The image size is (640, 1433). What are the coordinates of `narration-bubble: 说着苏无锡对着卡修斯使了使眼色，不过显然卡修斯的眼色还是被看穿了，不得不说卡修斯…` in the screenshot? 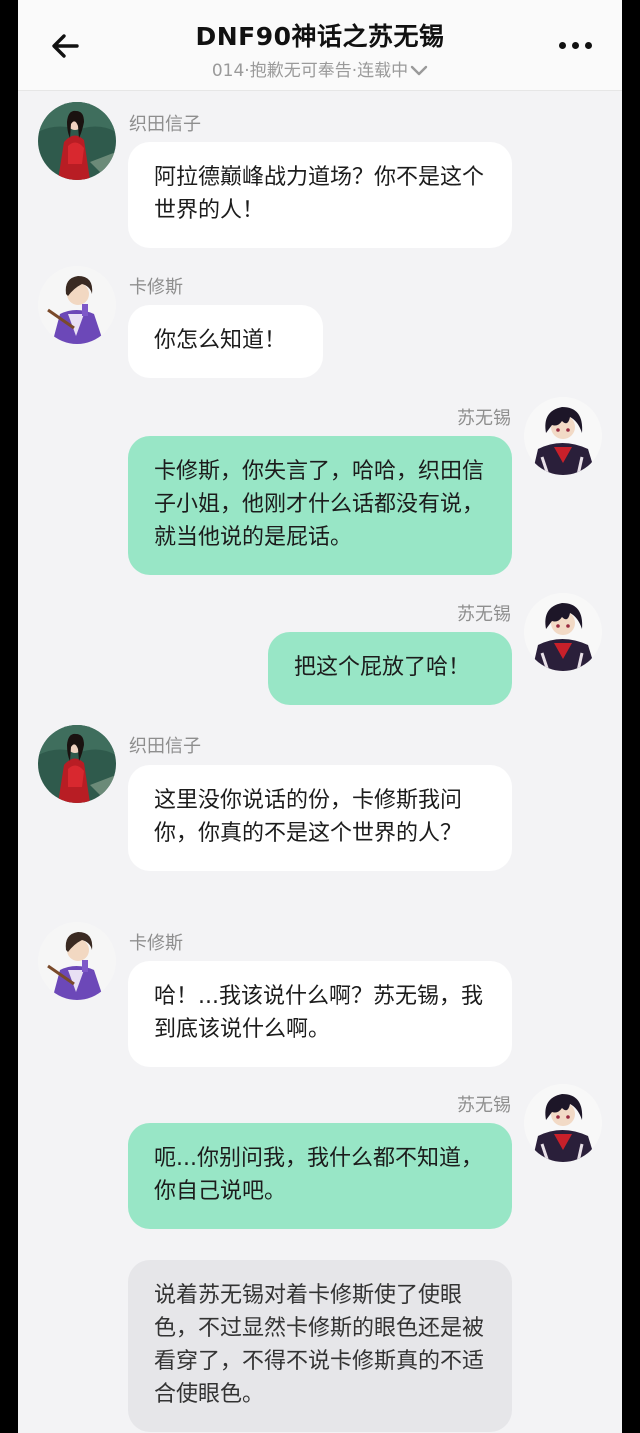 It's located at (320, 1346).